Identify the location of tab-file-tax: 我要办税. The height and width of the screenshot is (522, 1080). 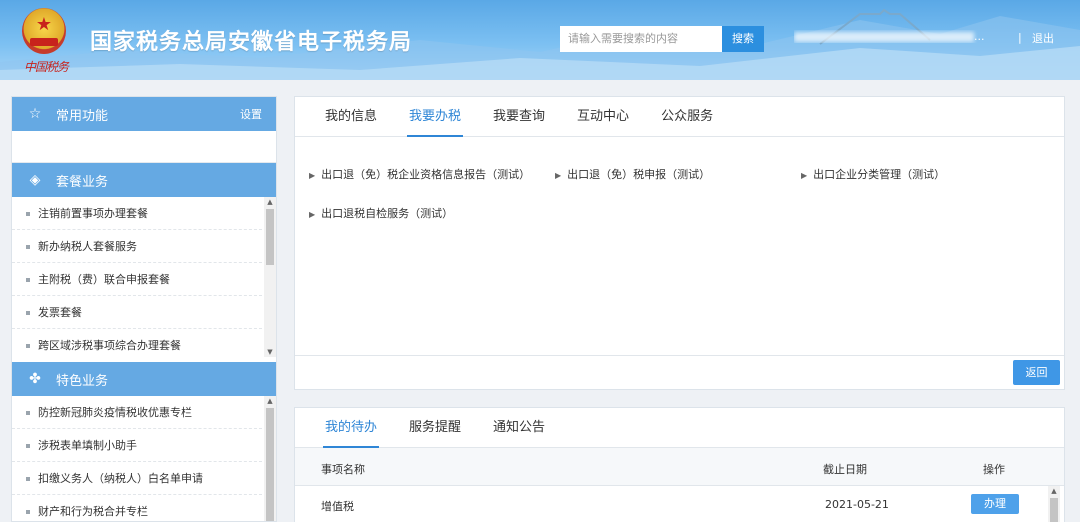
(435, 117).